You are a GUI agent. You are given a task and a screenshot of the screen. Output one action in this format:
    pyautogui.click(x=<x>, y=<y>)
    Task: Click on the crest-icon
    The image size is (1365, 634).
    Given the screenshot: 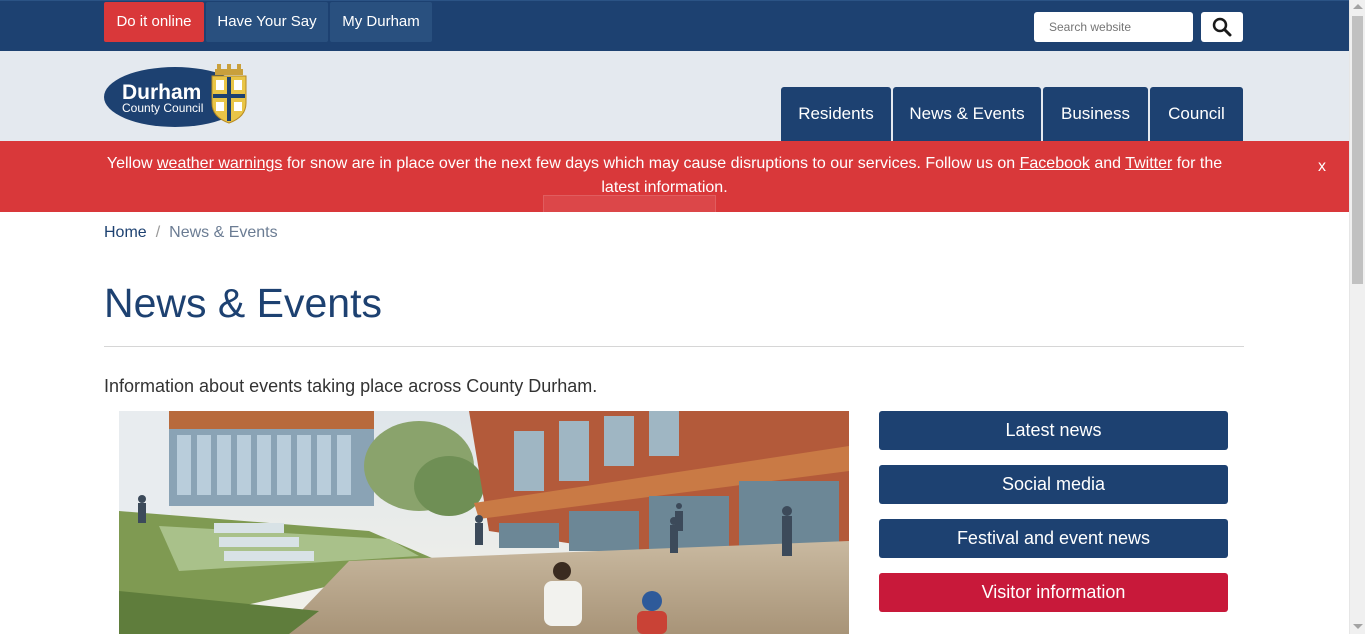 What is the action you would take?
    pyautogui.click(x=229, y=94)
    